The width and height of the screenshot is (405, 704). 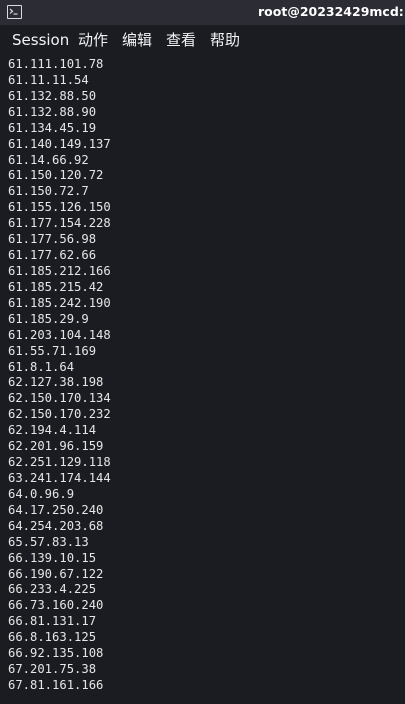 What do you see at coordinates (331, 11) in the screenshot?
I see `window-title: root@20232429mcd: /hon` at bounding box center [331, 11].